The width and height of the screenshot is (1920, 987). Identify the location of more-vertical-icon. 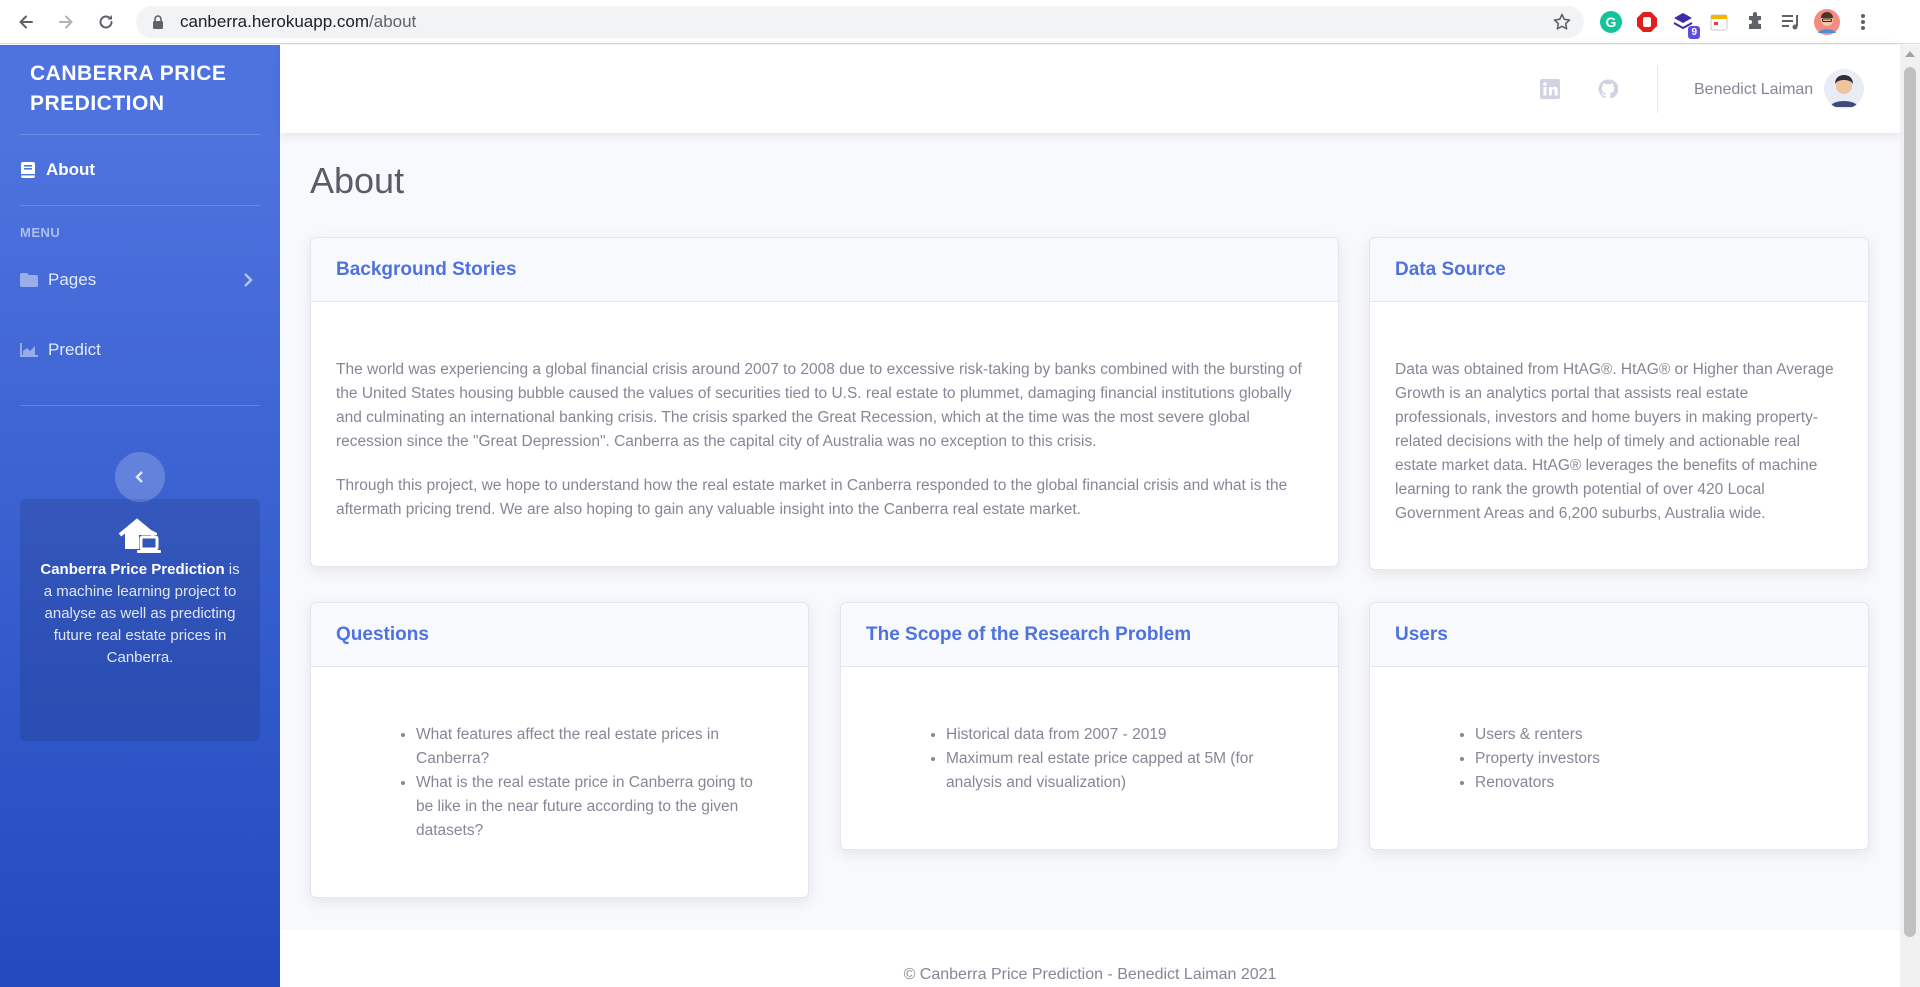
(1863, 22).